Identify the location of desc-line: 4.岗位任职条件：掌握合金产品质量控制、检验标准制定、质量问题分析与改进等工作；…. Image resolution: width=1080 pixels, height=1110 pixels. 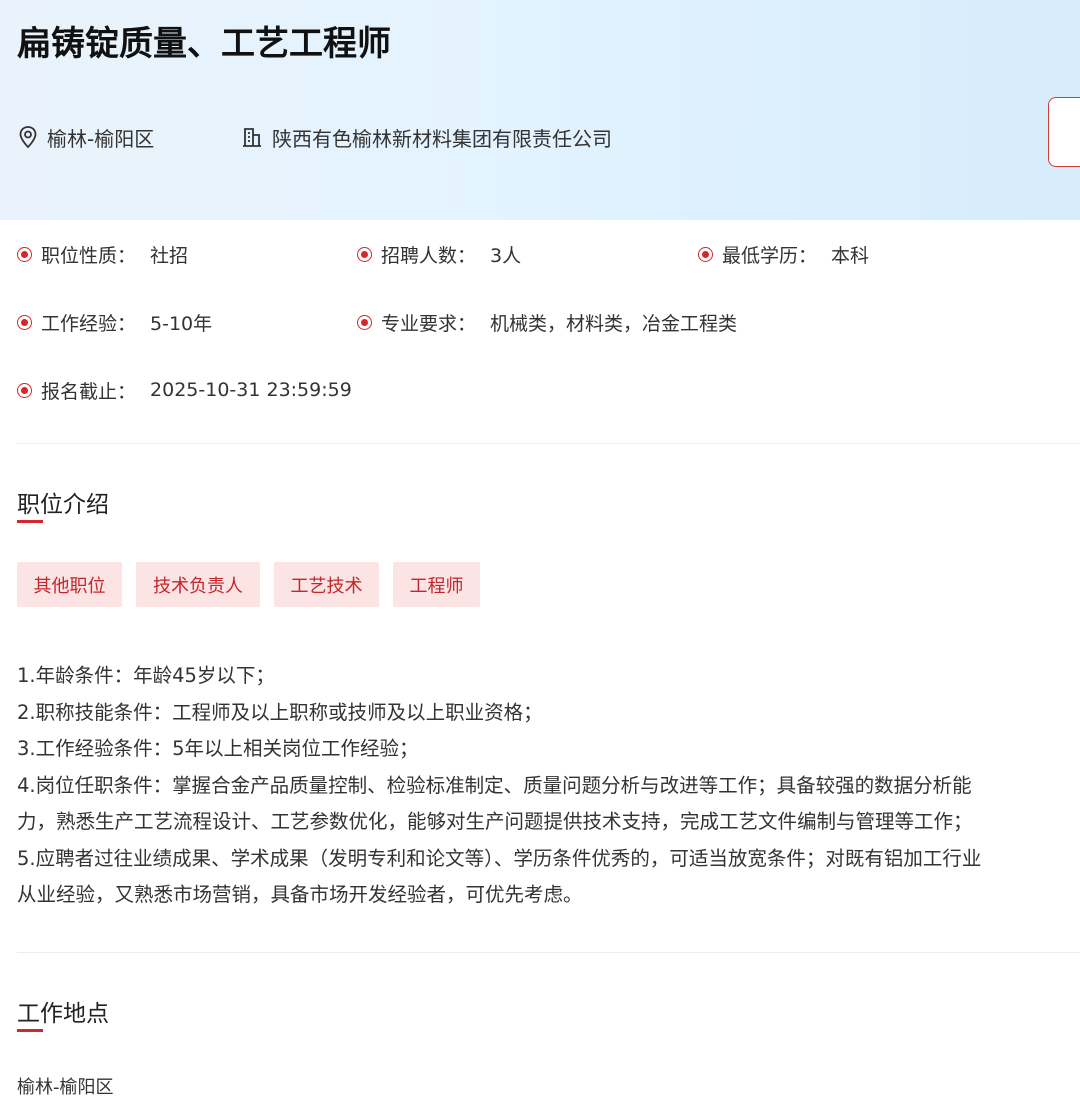
(494, 785).